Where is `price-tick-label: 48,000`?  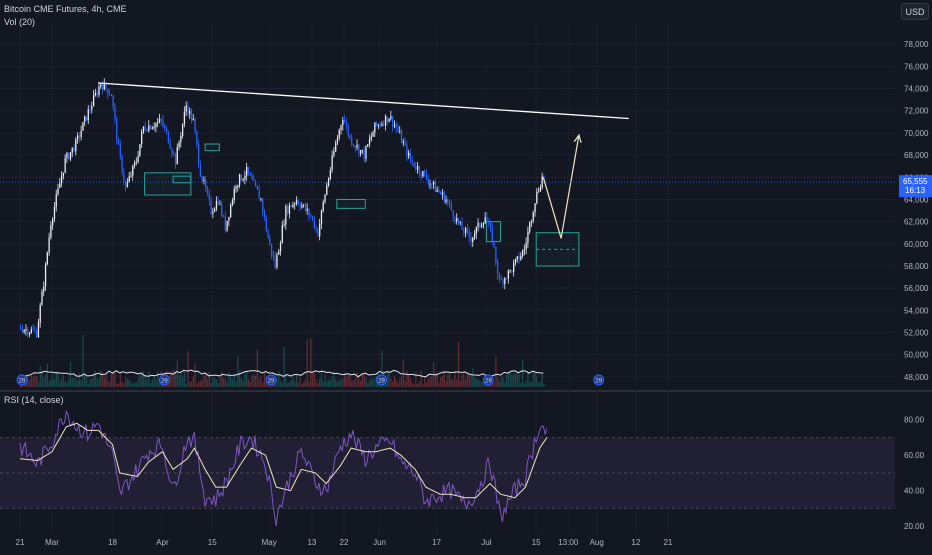 price-tick-label: 48,000 is located at coordinates (916, 377).